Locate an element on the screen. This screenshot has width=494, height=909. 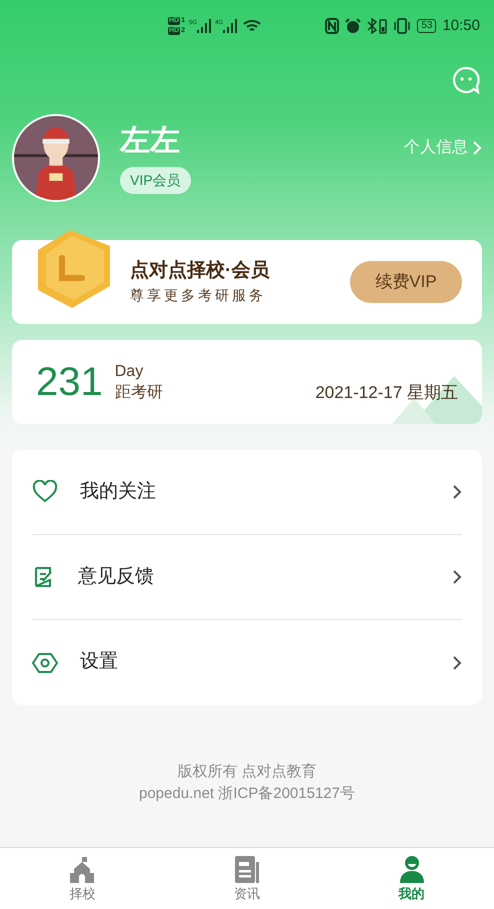
exam-date: 2021-12-17 星期五 is located at coordinates (386, 393).